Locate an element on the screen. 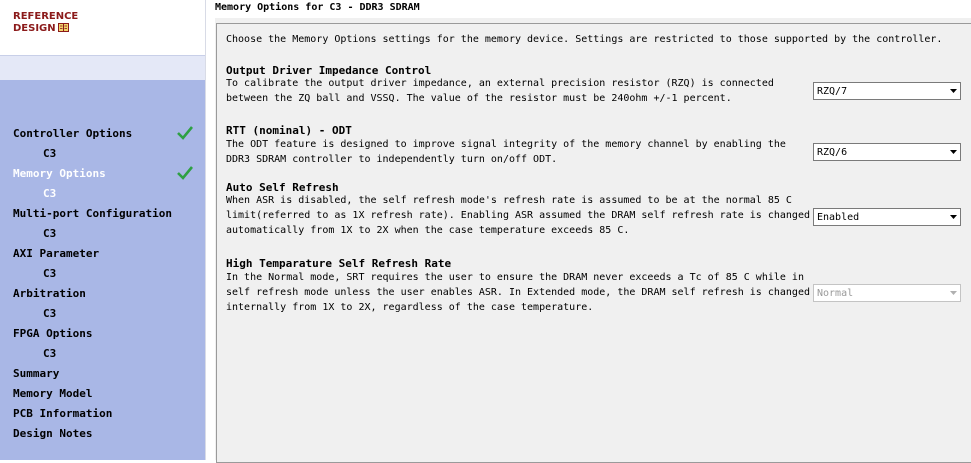  srt-title: High Temparature Self Refresh Rate is located at coordinates (339, 263).